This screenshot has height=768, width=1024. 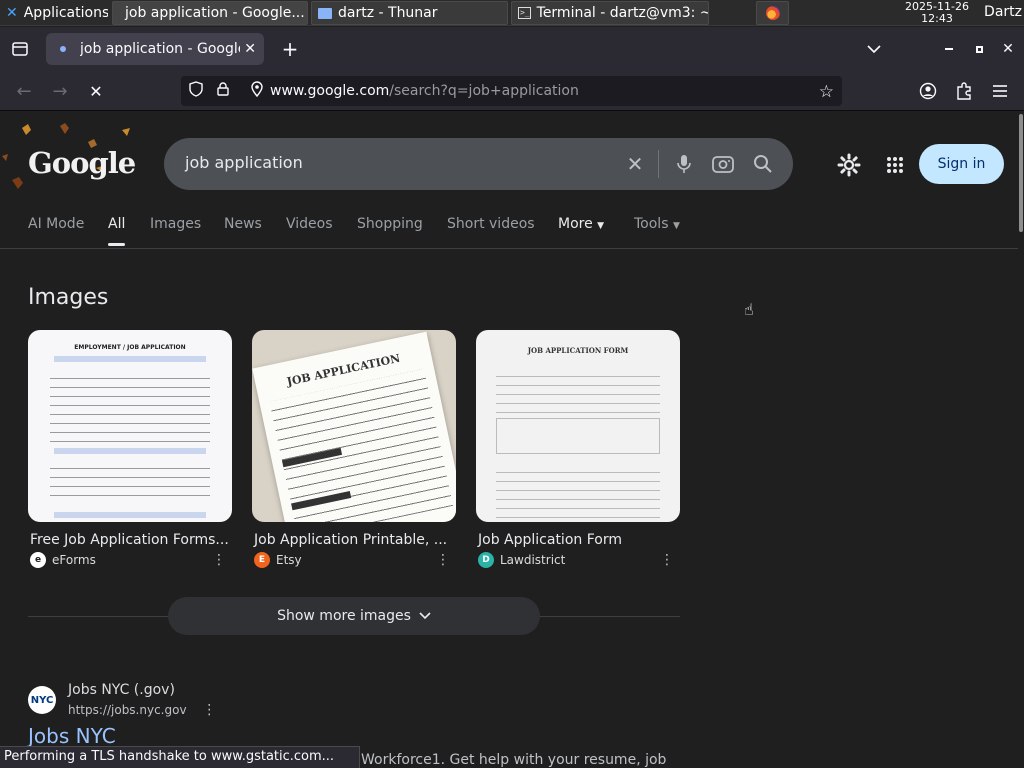 I want to click on tab-short-videos: Short videos, so click(x=491, y=224).